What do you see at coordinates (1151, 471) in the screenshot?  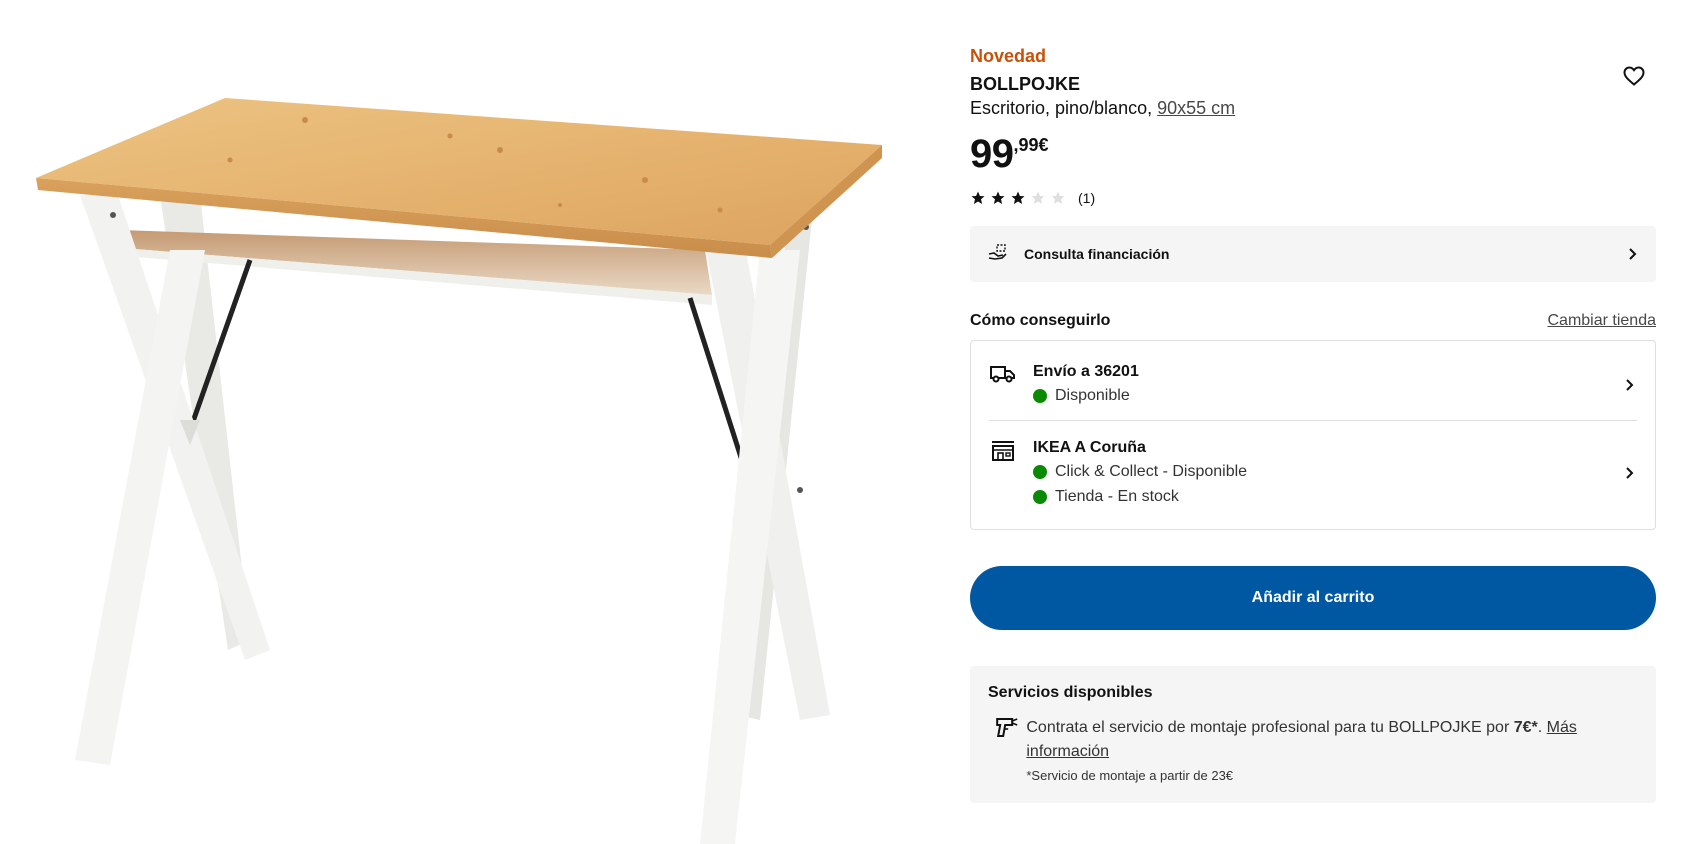 I see `click-collect-status-text: Click & Collect - Disponible` at bounding box center [1151, 471].